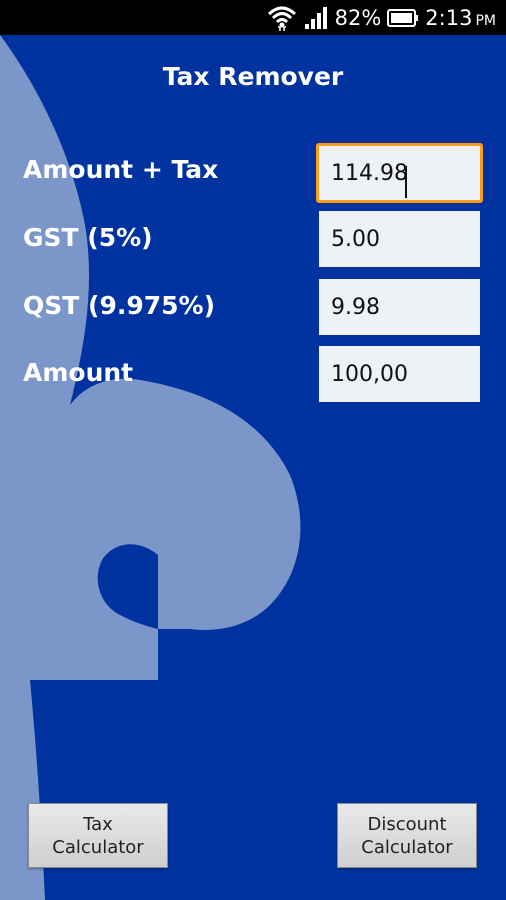 The width and height of the screenshot is (506, 900). Describe the element at coordinates (98, 847) in the screenshot. I see `tax-calculator-line2: Calculator` at that location.